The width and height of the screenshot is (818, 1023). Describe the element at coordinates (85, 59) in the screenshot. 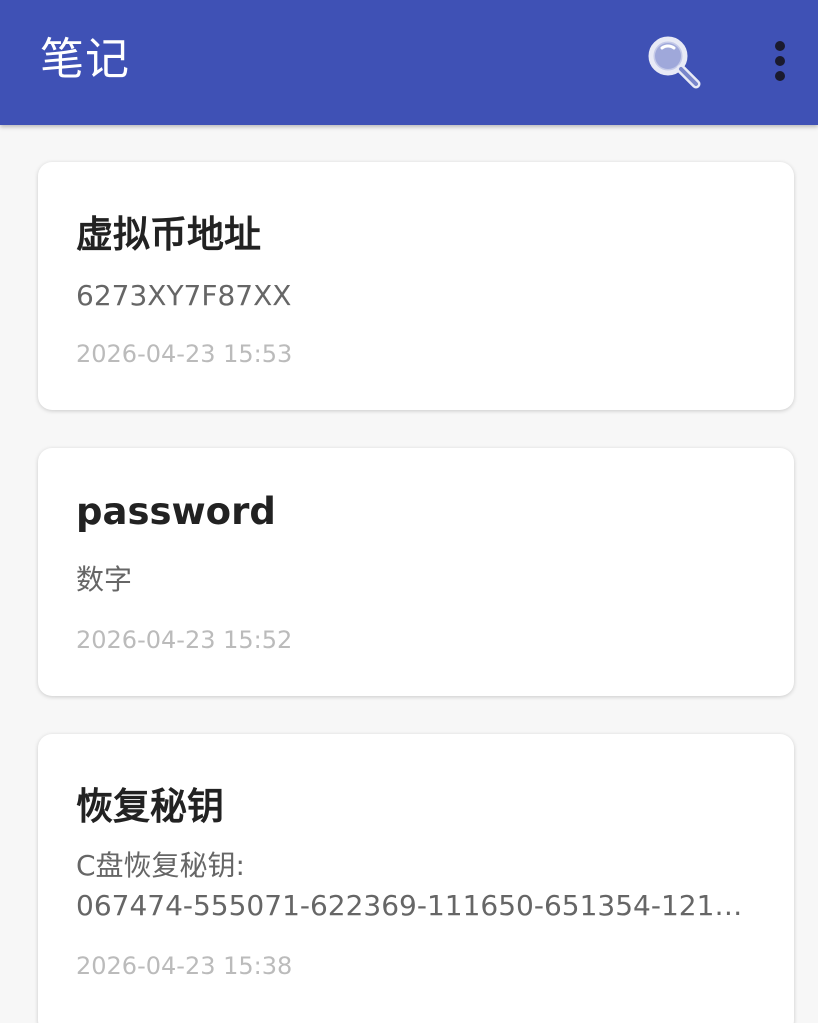

I see `app-title: 笔记` at that location.